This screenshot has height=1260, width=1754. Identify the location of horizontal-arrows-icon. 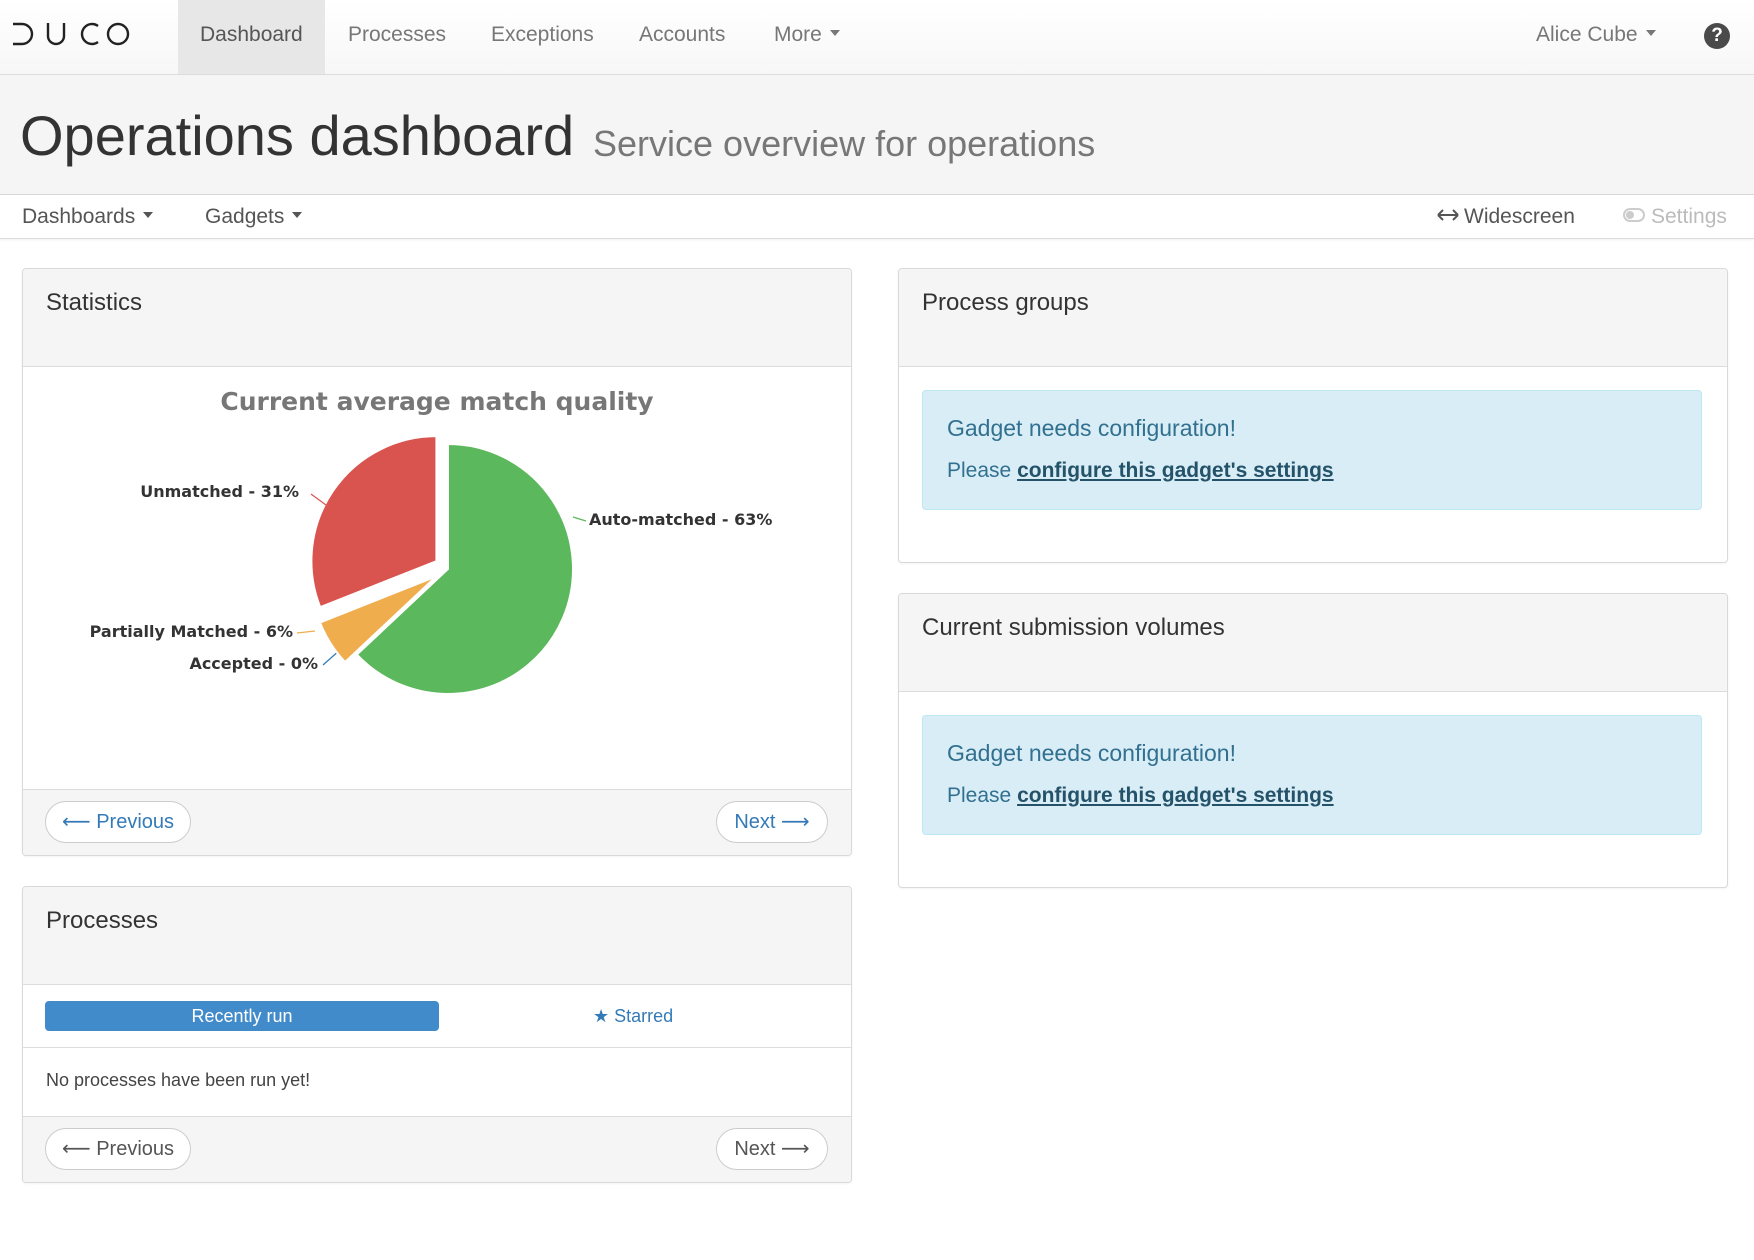
(1448, 215).